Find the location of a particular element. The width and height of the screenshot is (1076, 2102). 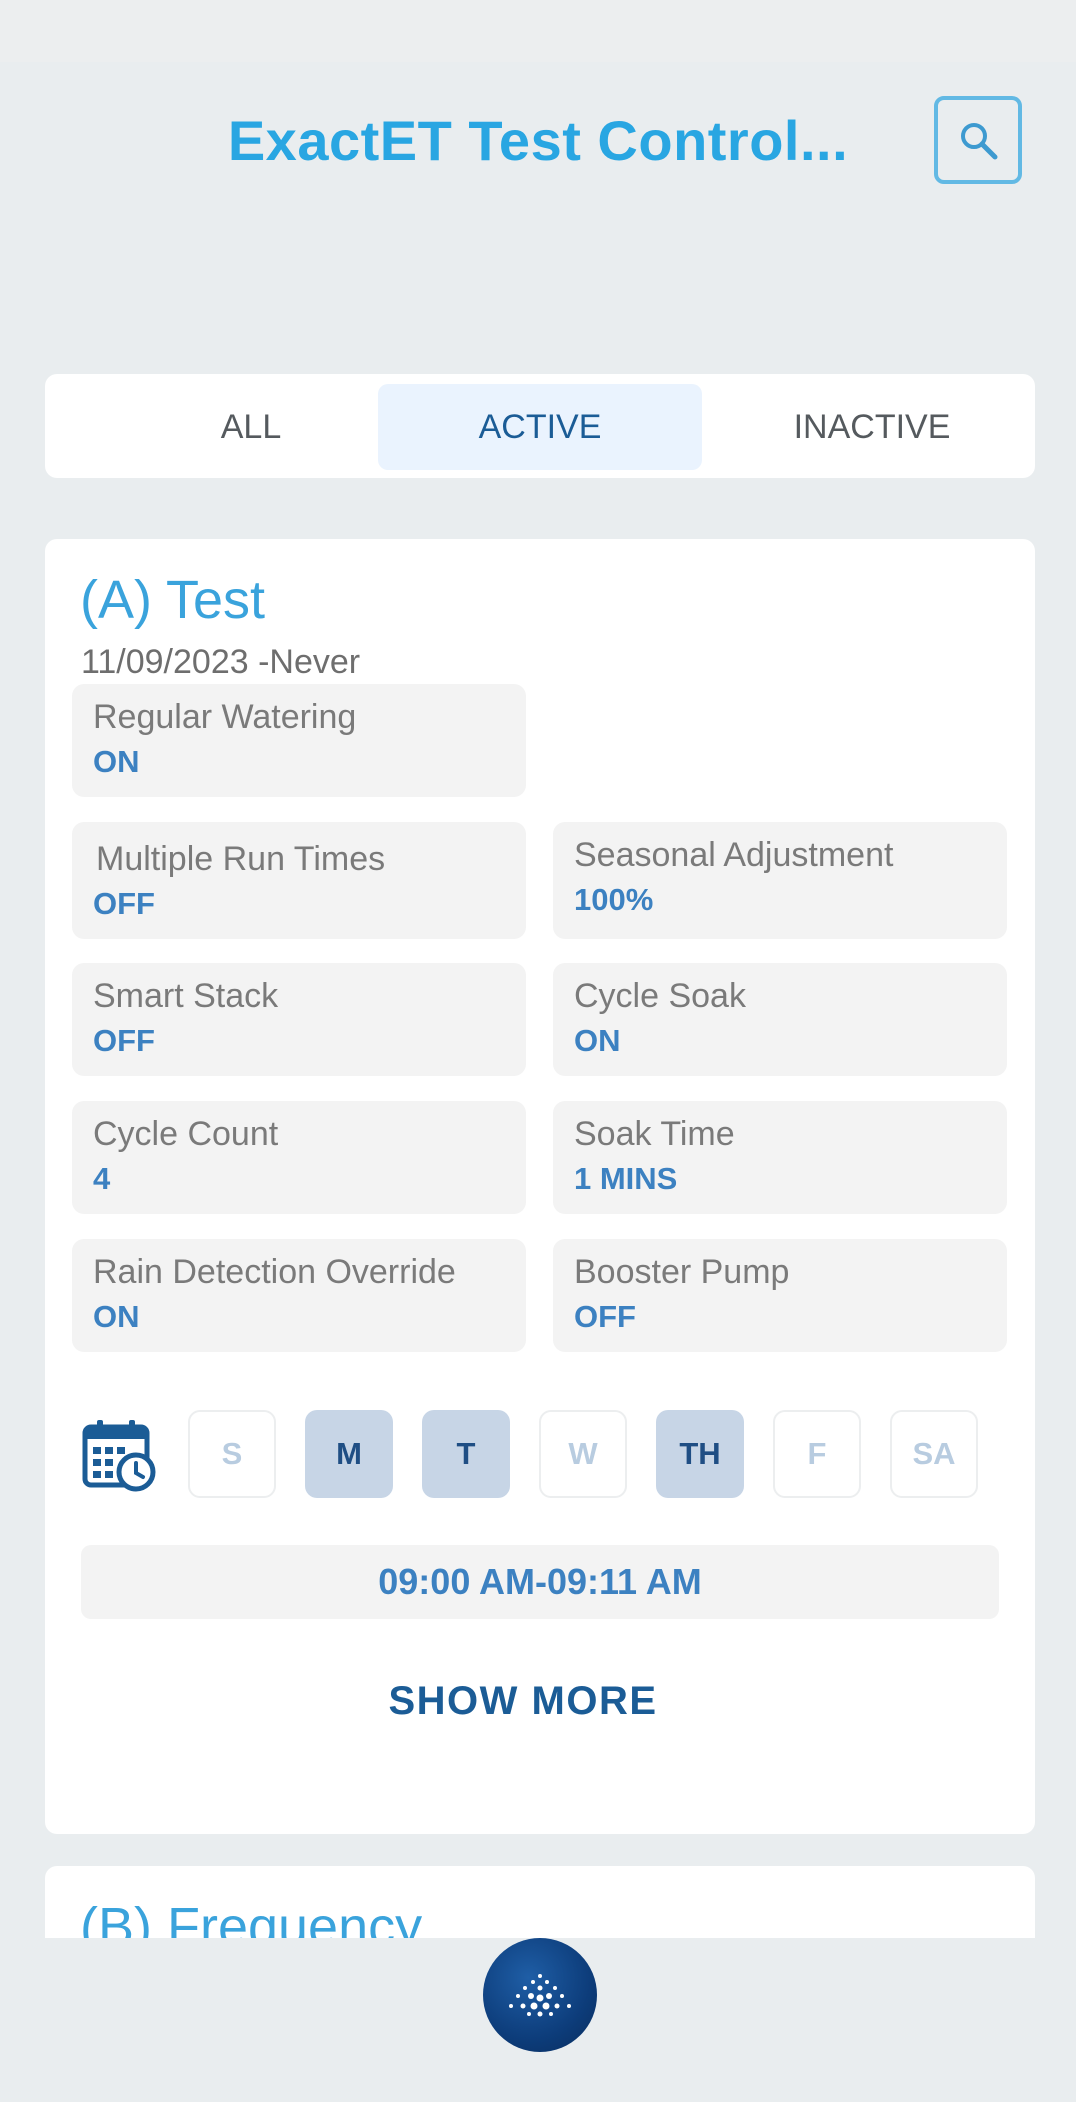

show-more-button: SHOW MORE is located at coordinates (523, 1701).